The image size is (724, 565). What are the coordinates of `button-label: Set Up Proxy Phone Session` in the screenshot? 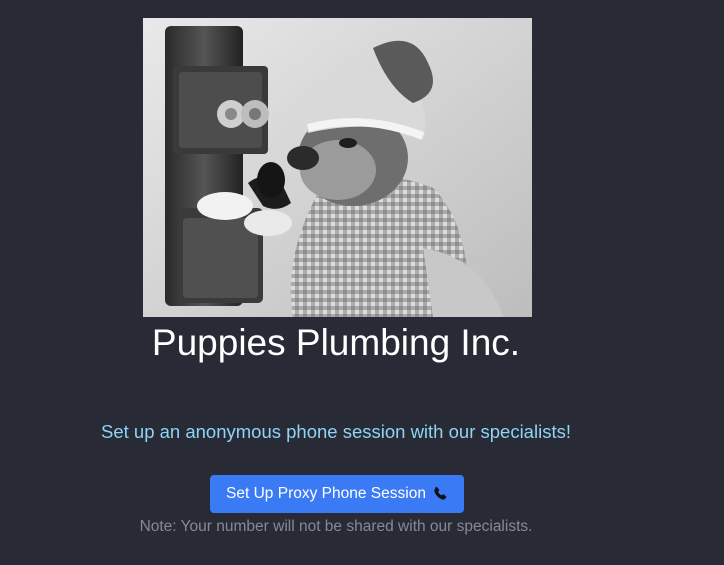 It's located at (326, 493).